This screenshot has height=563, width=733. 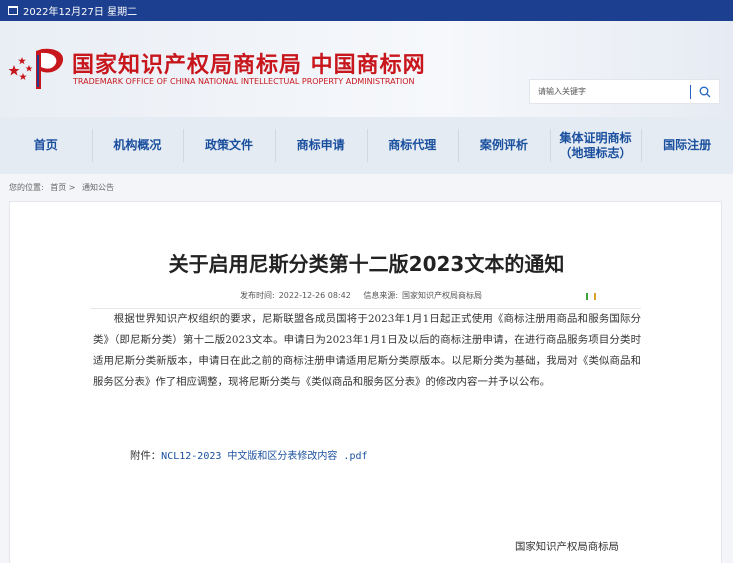 What do you see at coordinates (137, 145) in the screenshot?
I see `nav-organization: 机构概况` at bounding box center [137, 145].